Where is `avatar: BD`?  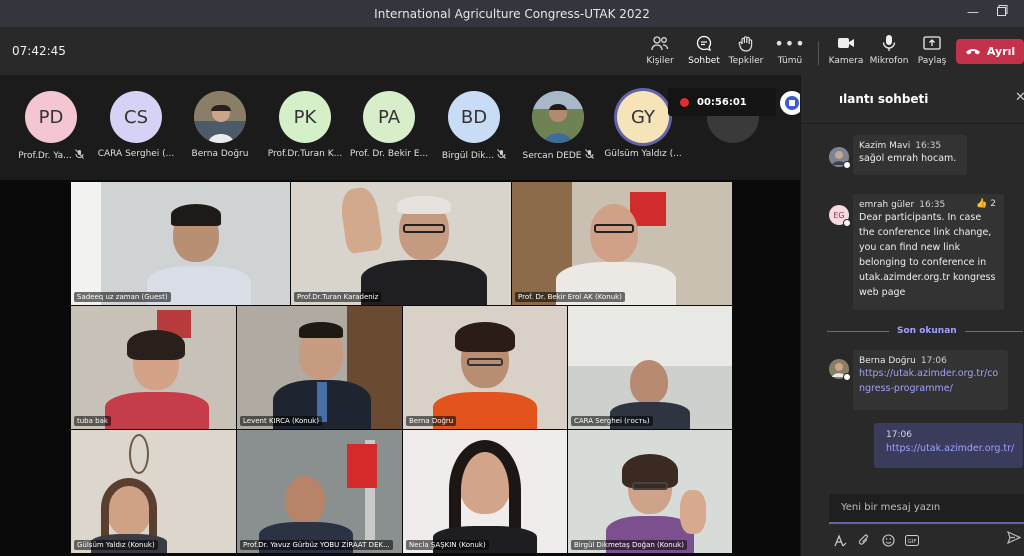
avatar: BD is located at coordinates (474, 117).